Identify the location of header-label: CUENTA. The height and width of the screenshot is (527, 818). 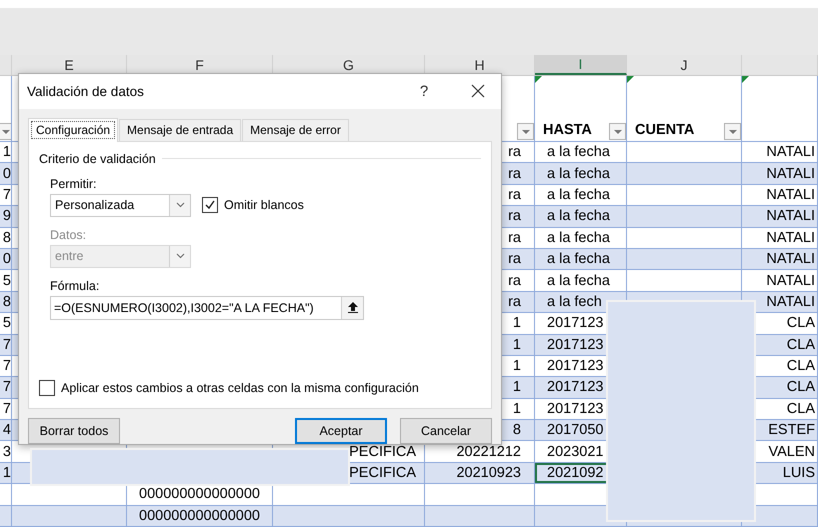
(665, 131).